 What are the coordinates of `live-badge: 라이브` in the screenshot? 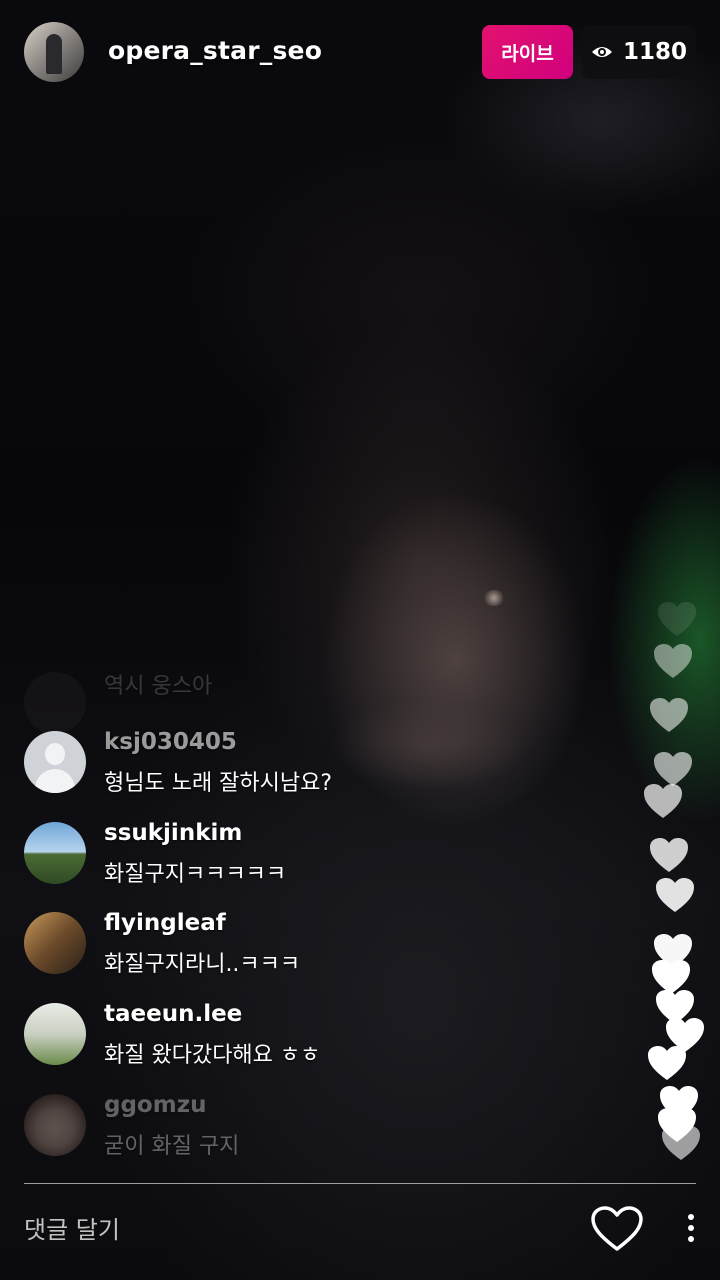 It's located at (527, 52).